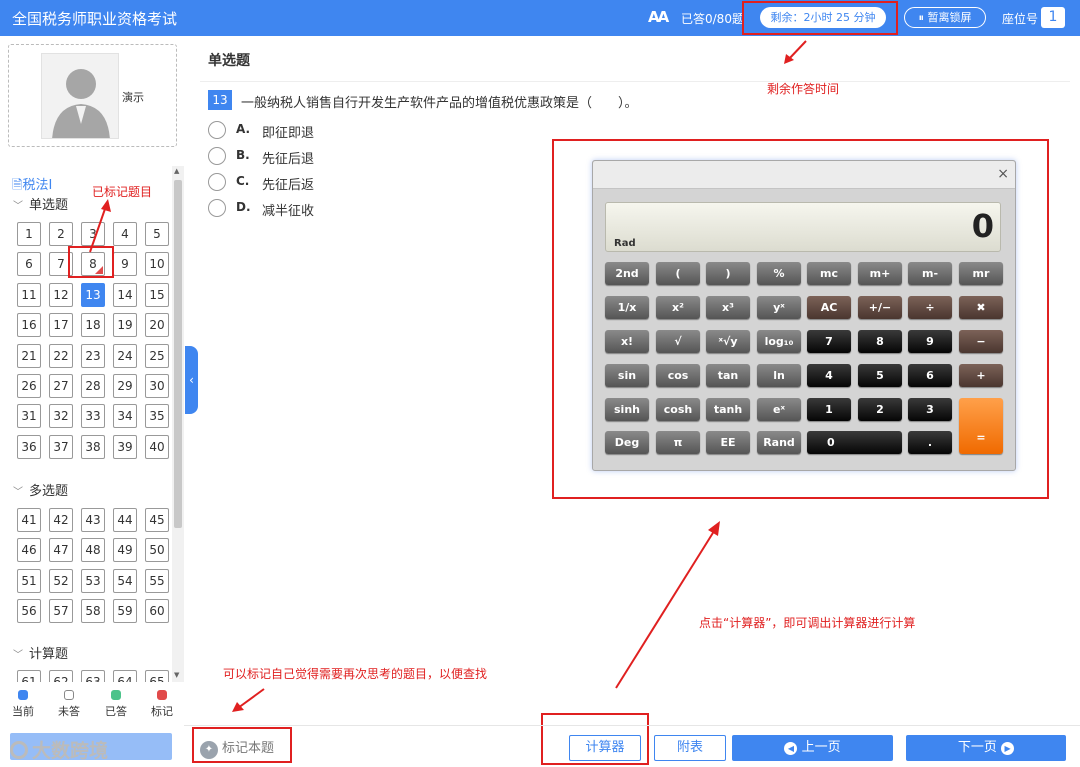 The height and width of the screenshot is (767, 1080). What do you see at coordinates (29, 355) in the screenshot?
I see `question-number-button: 21` at bounding box center [29, 355].